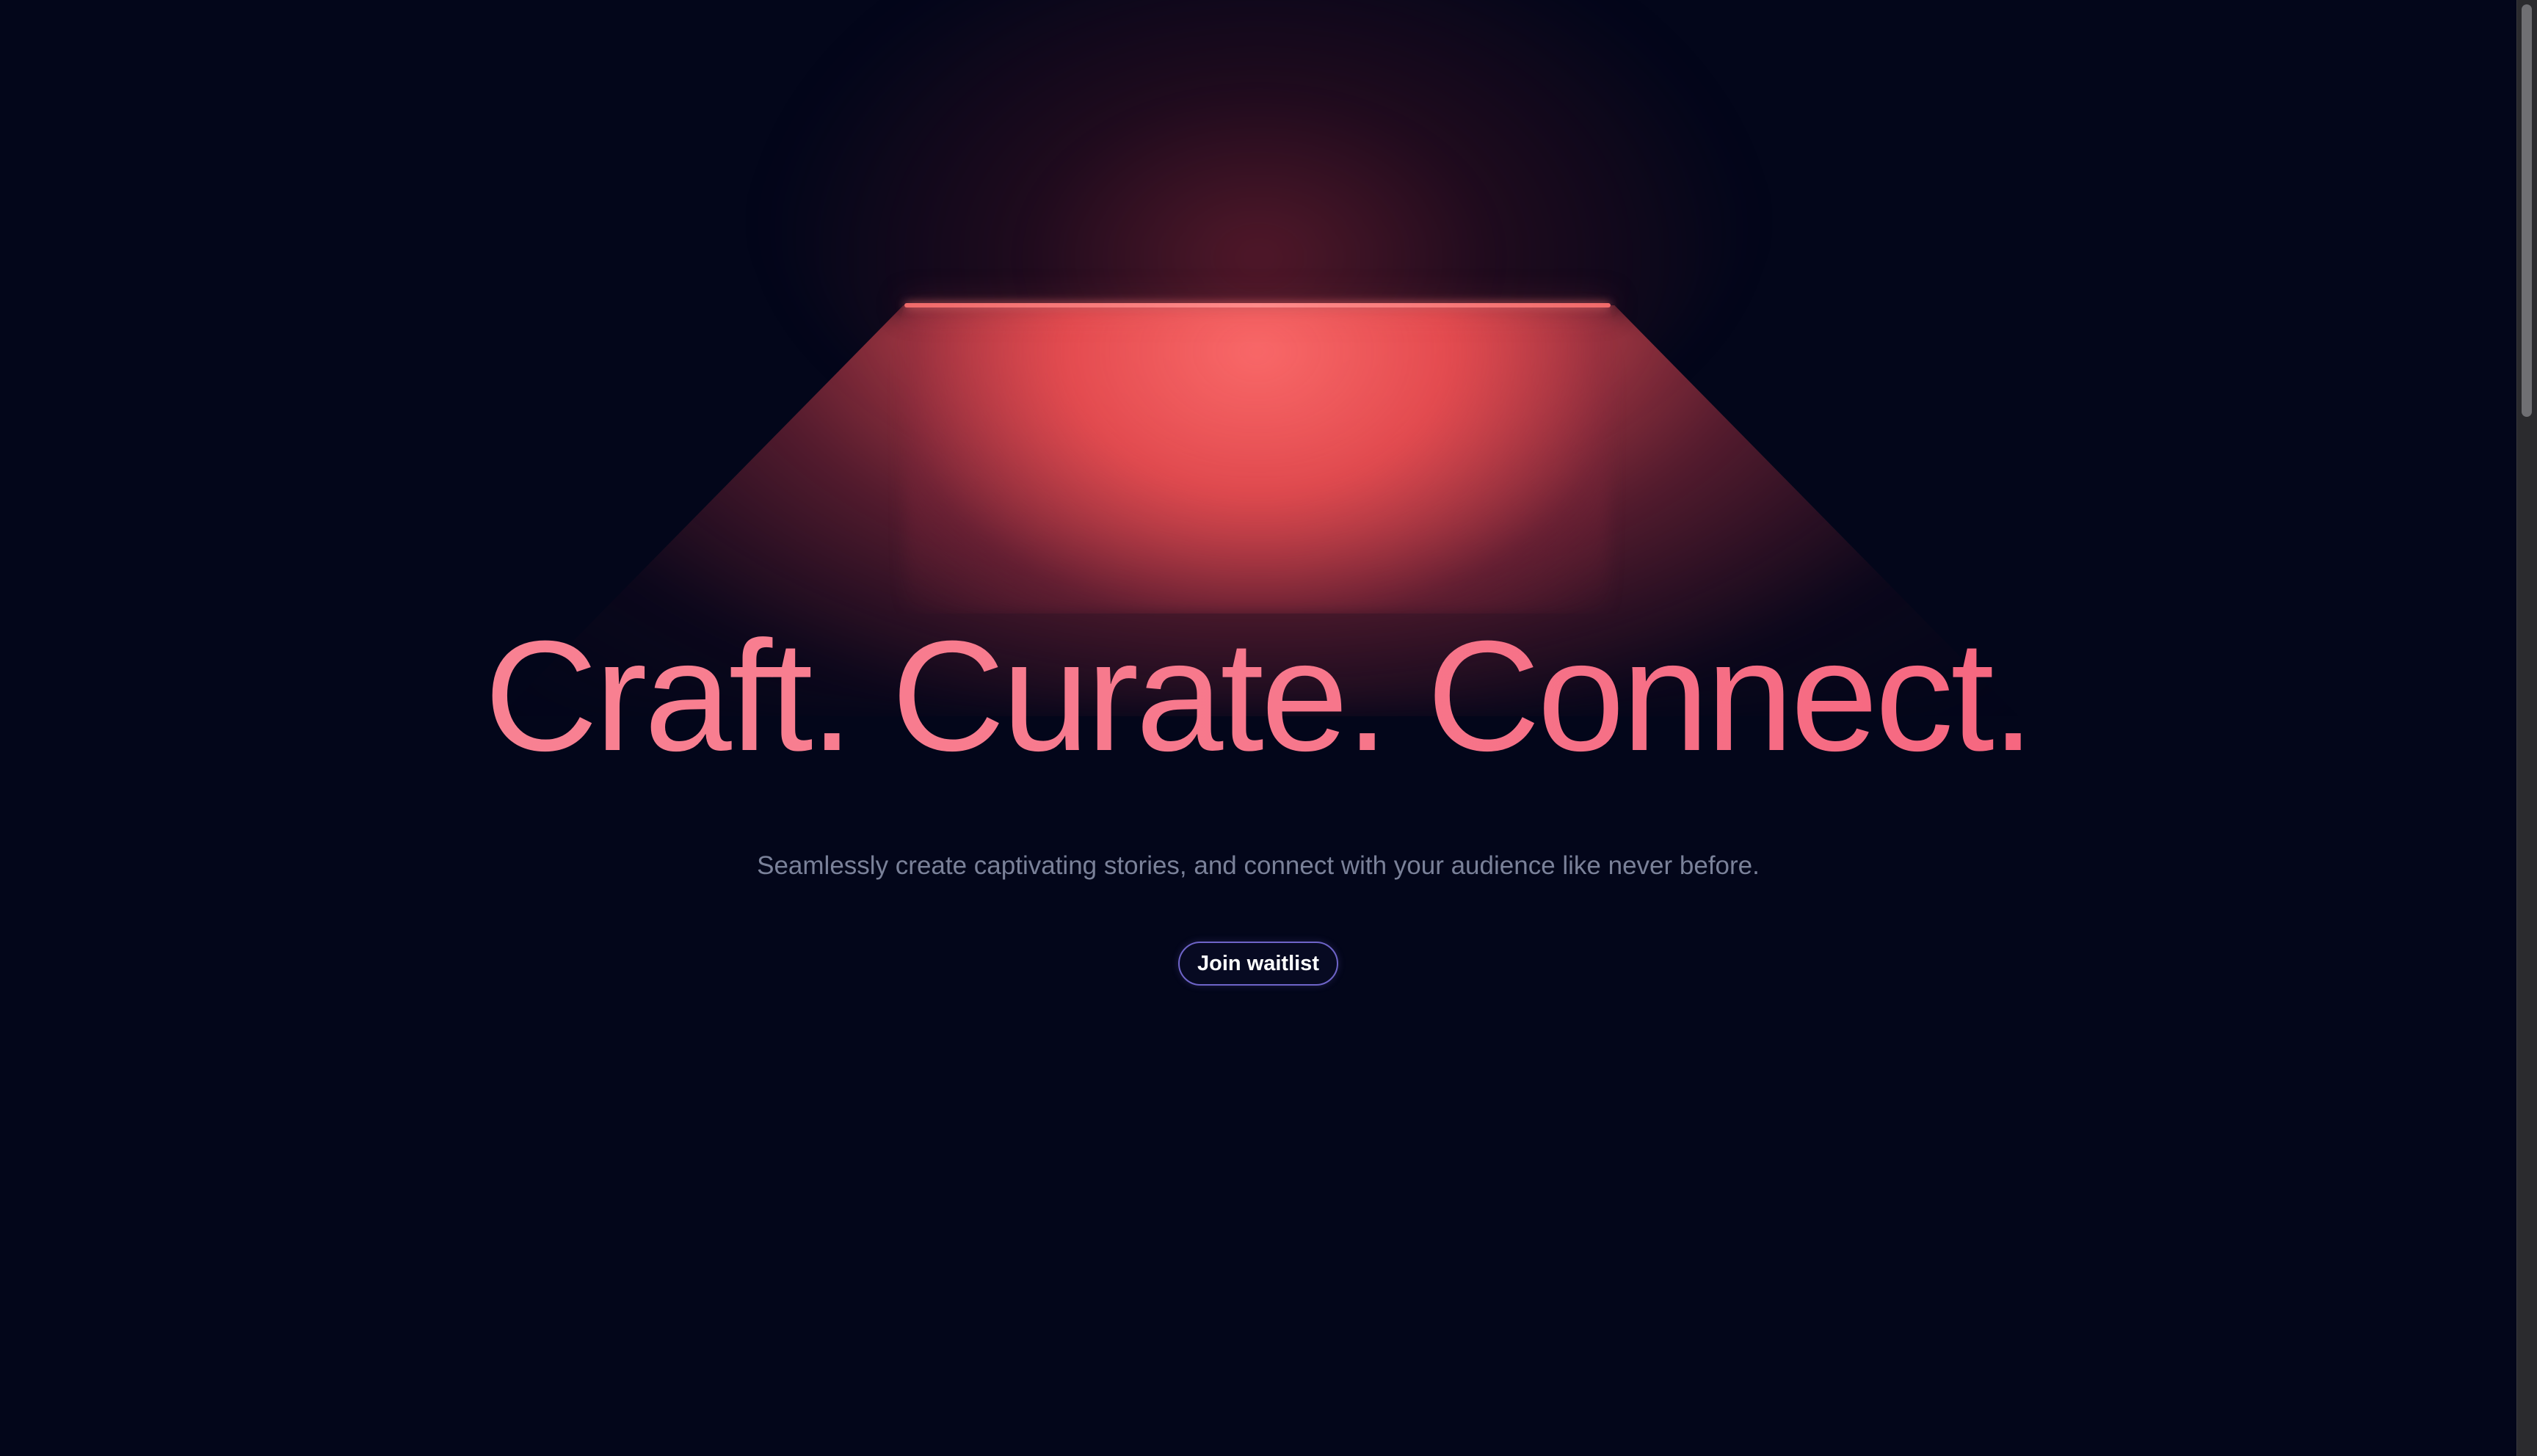  Describe the element at coordinates (1258, 696) in the screenshot. I see `hero-headline: Craft. Curate. Connect.` at that location.